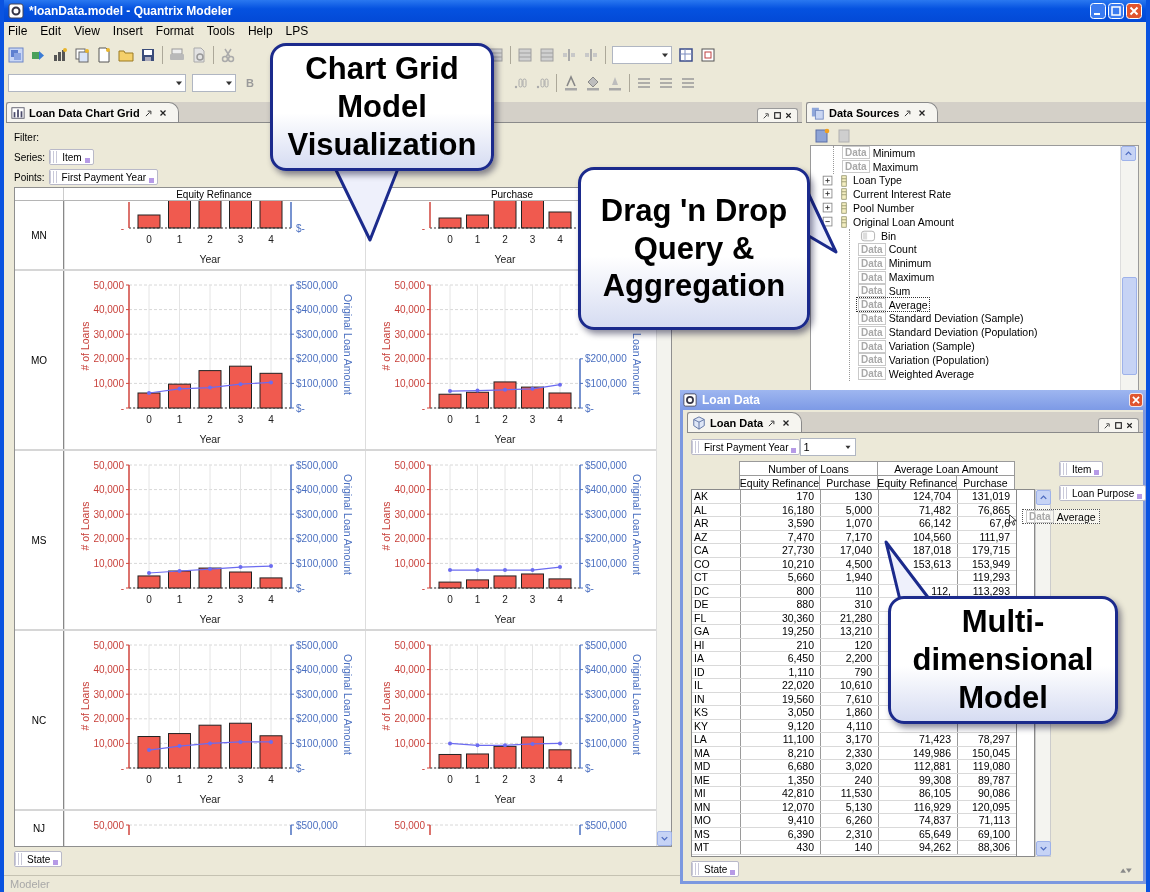  I want to click on menu-item: File, so click(18, 31).